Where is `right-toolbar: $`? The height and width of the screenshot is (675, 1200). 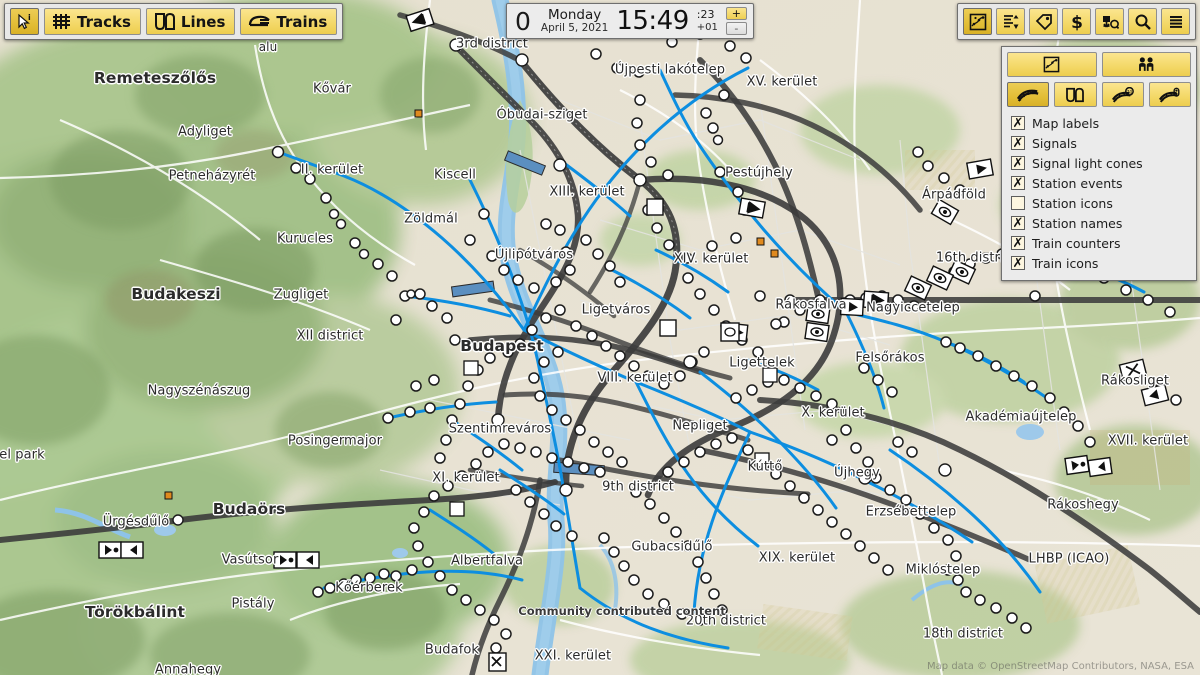 right-toolbar: $ is located at coordinates (1076, 21).